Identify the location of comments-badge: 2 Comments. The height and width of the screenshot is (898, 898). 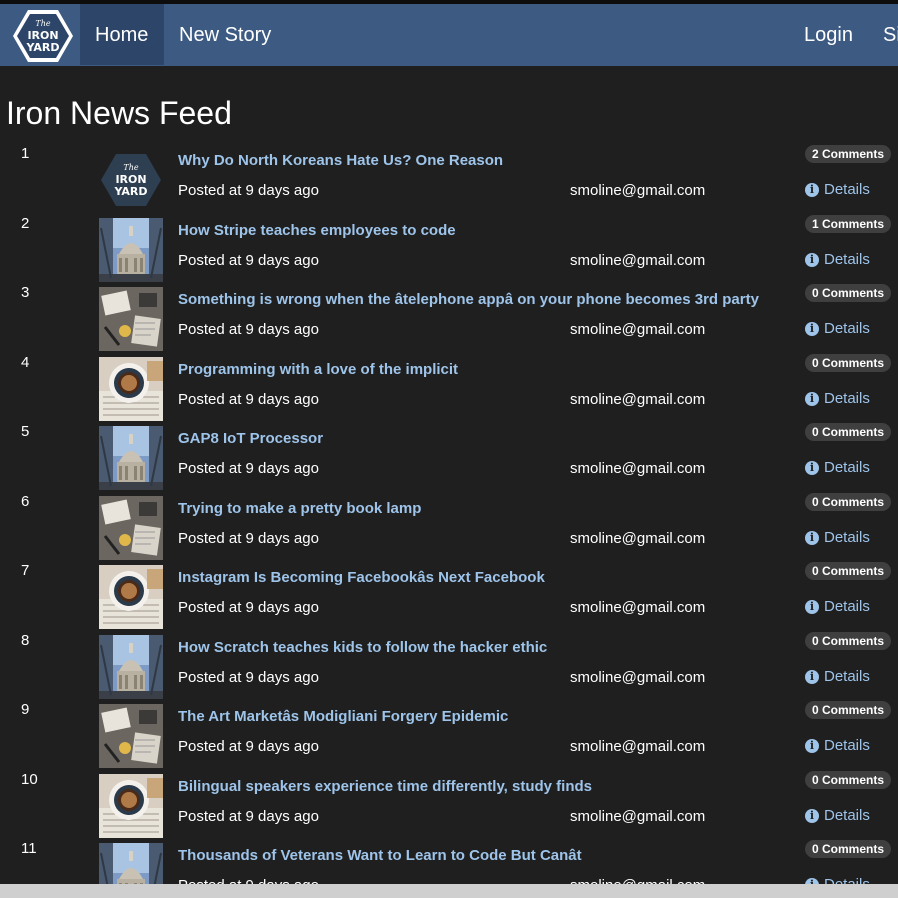
(848, 154).